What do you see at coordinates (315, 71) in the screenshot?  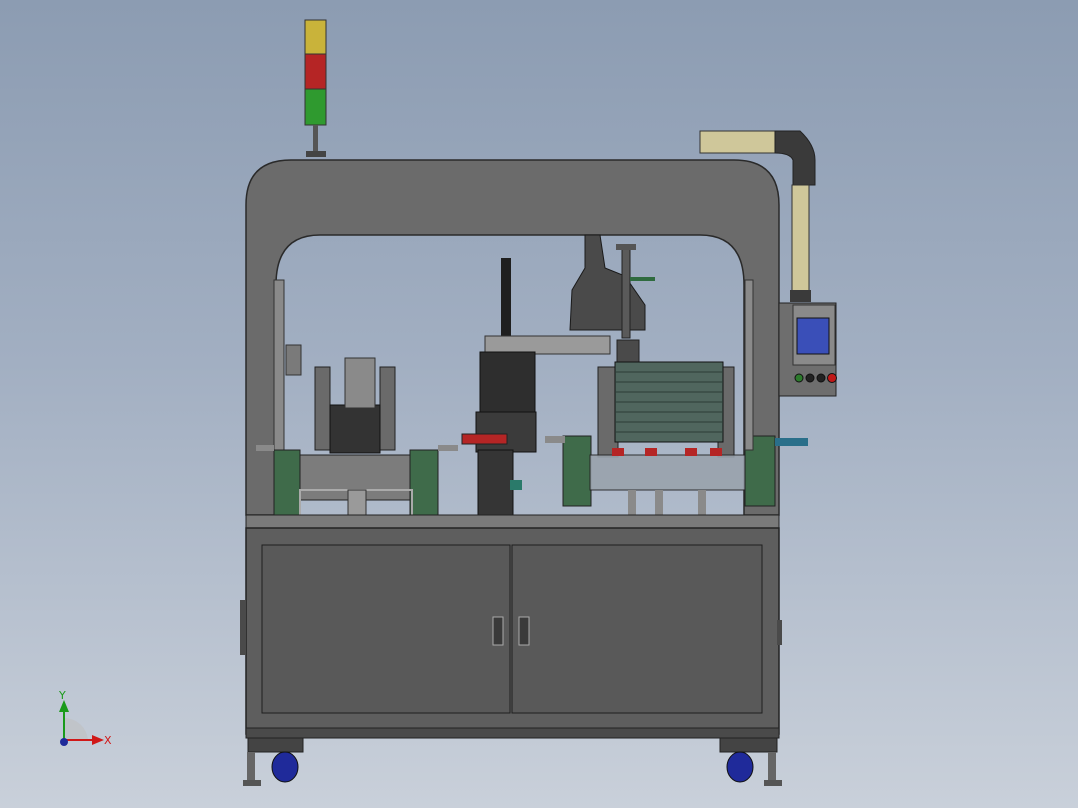 I see `tower-light-red` at bounding box center [315, 71].